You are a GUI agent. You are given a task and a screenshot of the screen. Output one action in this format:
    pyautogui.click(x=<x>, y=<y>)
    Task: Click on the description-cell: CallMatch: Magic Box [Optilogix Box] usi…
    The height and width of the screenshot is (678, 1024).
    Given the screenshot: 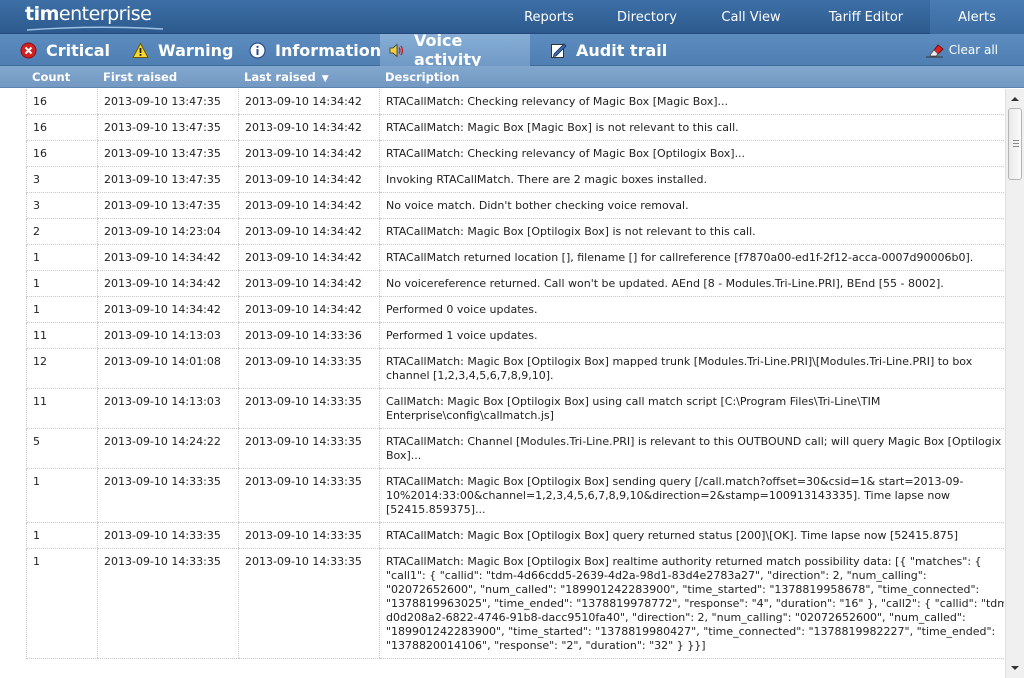 What is the action you would take?
    pyautogui.click(x=692, y=409)
    